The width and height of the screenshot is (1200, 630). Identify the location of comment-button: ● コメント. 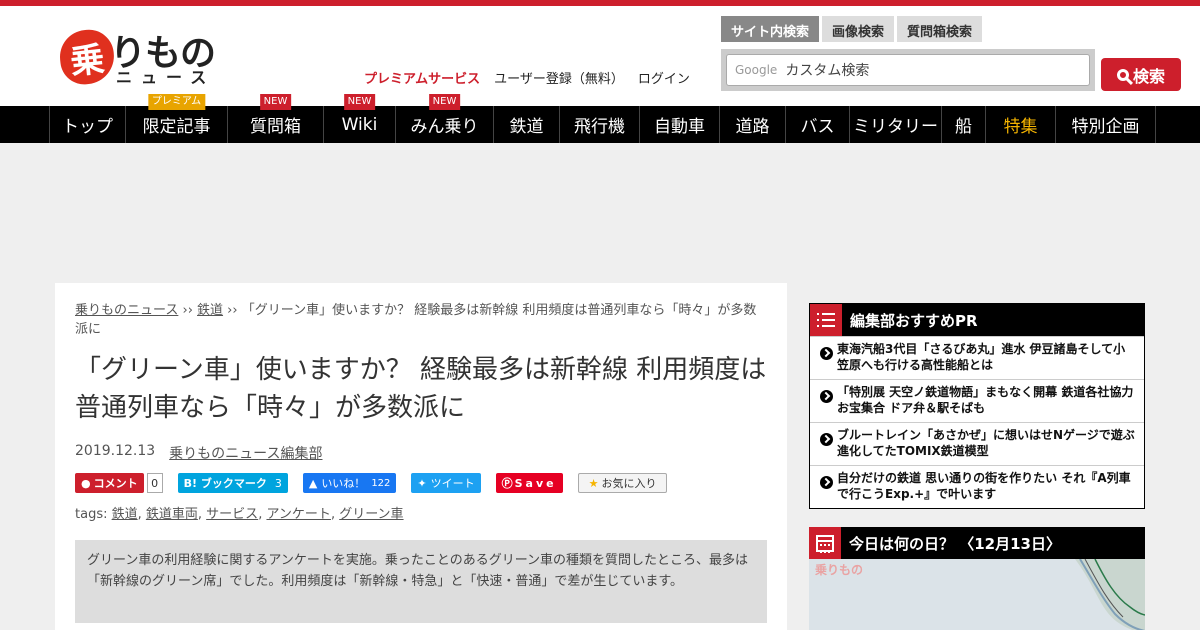
(109, 483).